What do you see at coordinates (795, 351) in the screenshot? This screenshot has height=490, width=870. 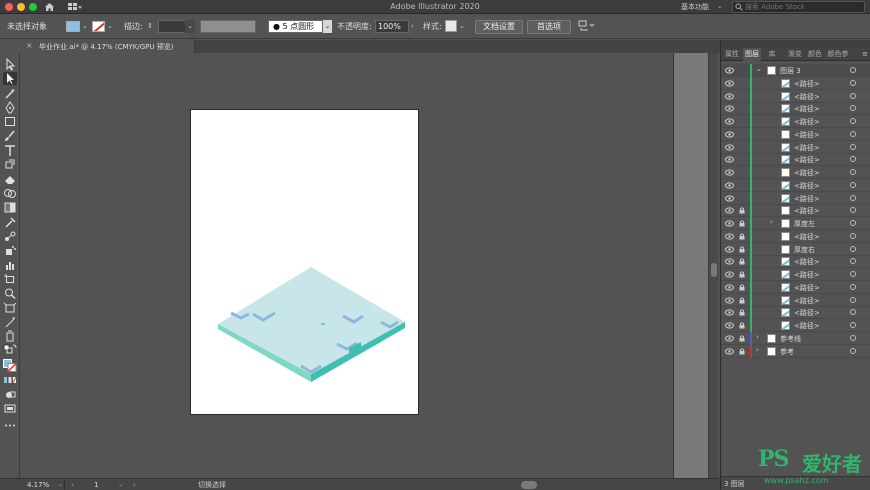 I see `layer-row: › 参考` at bounding box center [795, 351].